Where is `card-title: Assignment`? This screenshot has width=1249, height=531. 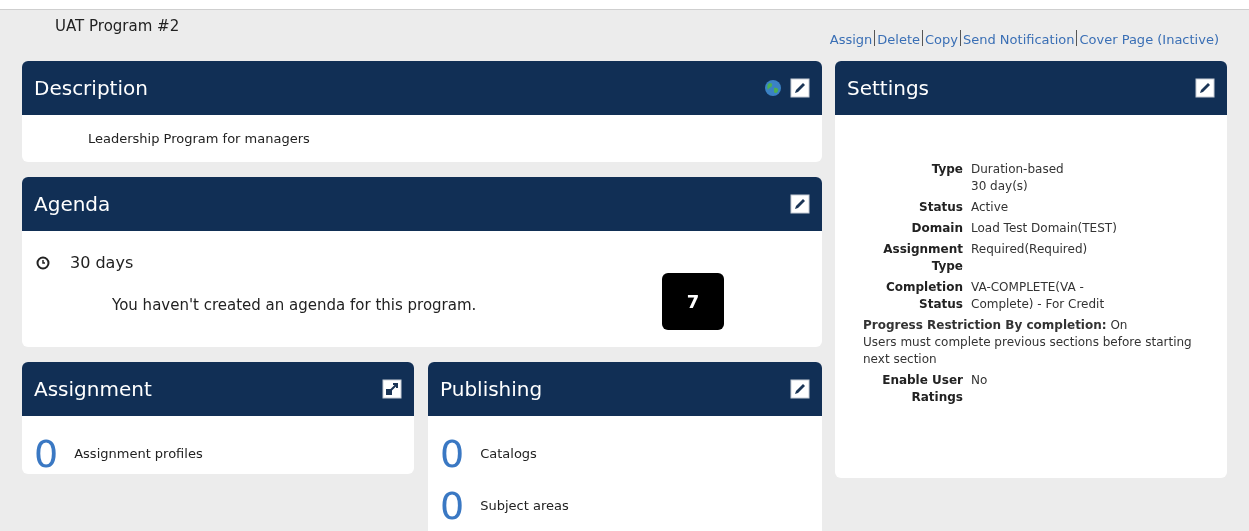 card-title: Assignment is located at coordinates (93, 389).